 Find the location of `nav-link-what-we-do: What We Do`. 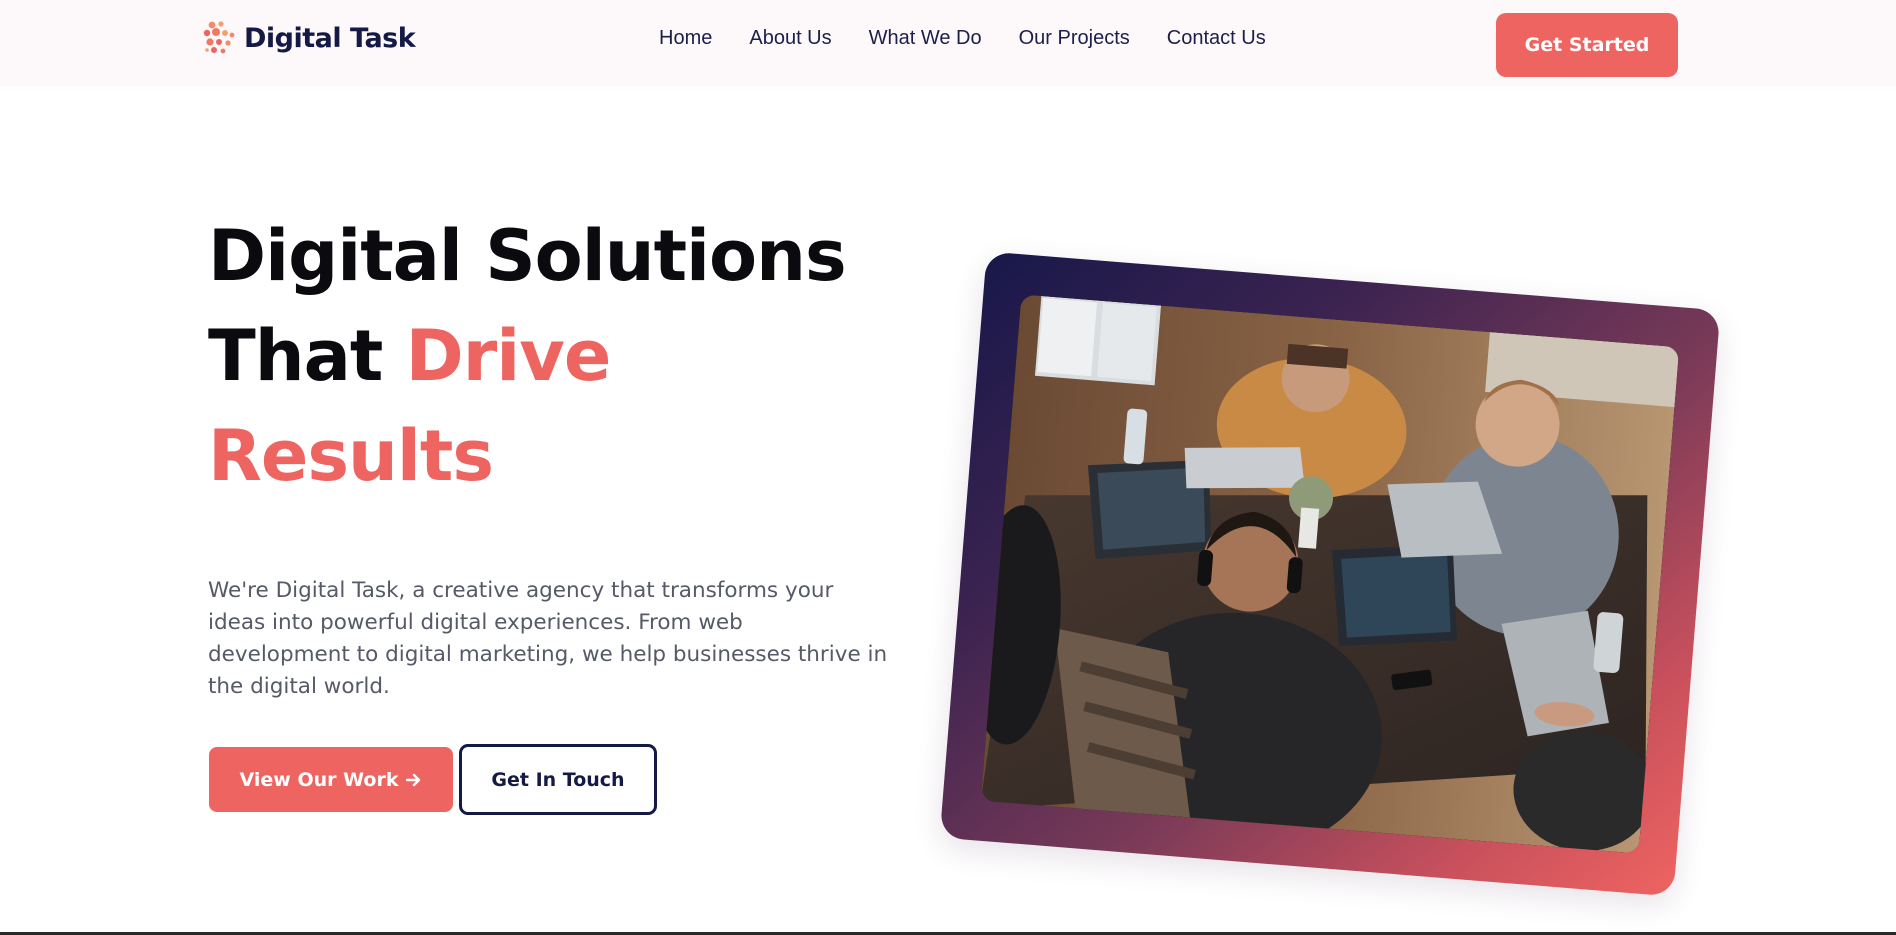

nav-link-what-we-do: What We Do is located at coordinates (925, 38).